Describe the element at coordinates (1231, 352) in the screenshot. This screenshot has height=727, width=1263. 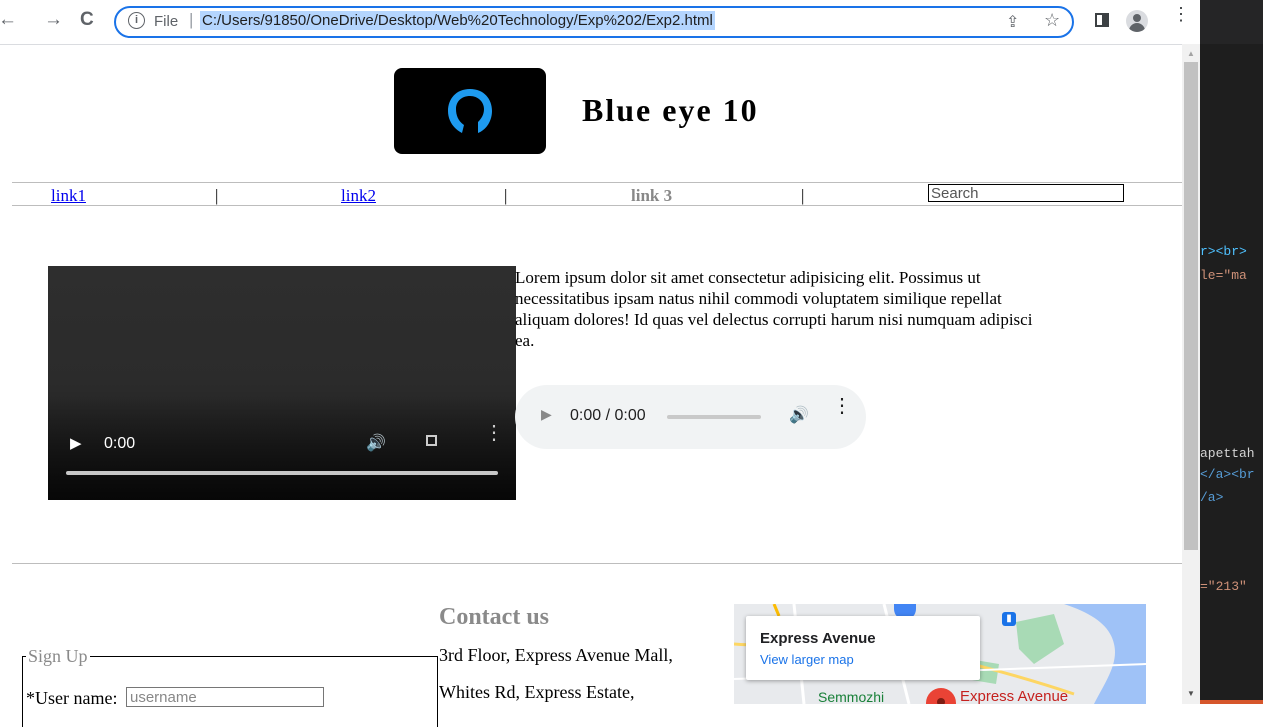
I see `devtools-panel: r><br> le="ma apettah </a><br /a> ="213"` at that location.